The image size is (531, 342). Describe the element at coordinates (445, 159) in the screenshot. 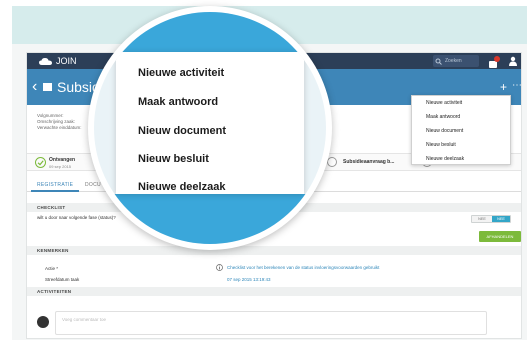

I see `menu-item-nieuwe-deelzaak: Nieuwe deelzaak` at that location.